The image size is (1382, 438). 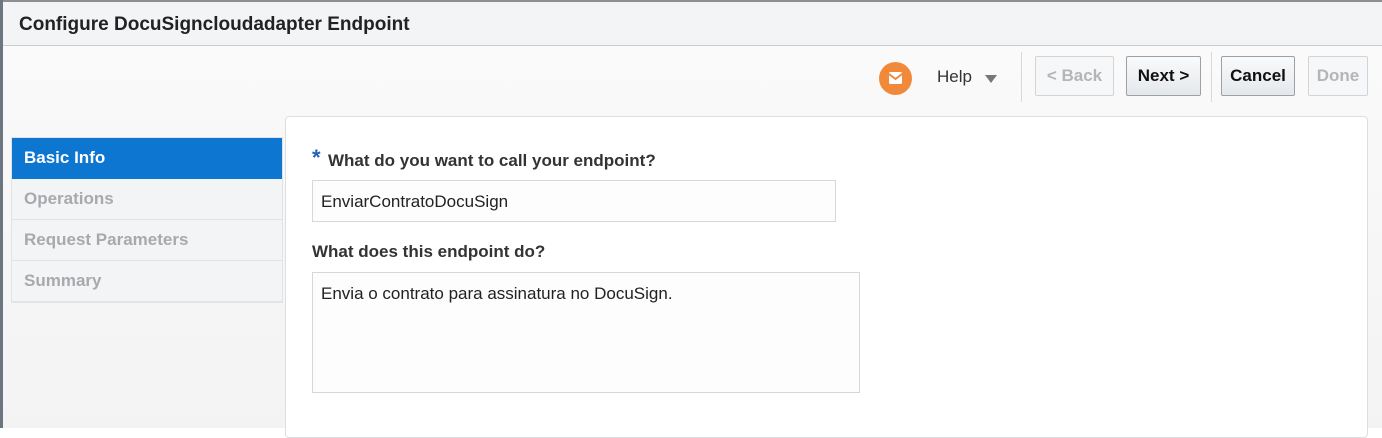 I want to click on cancel-button: Cancel, so click(x=1258, y=76).